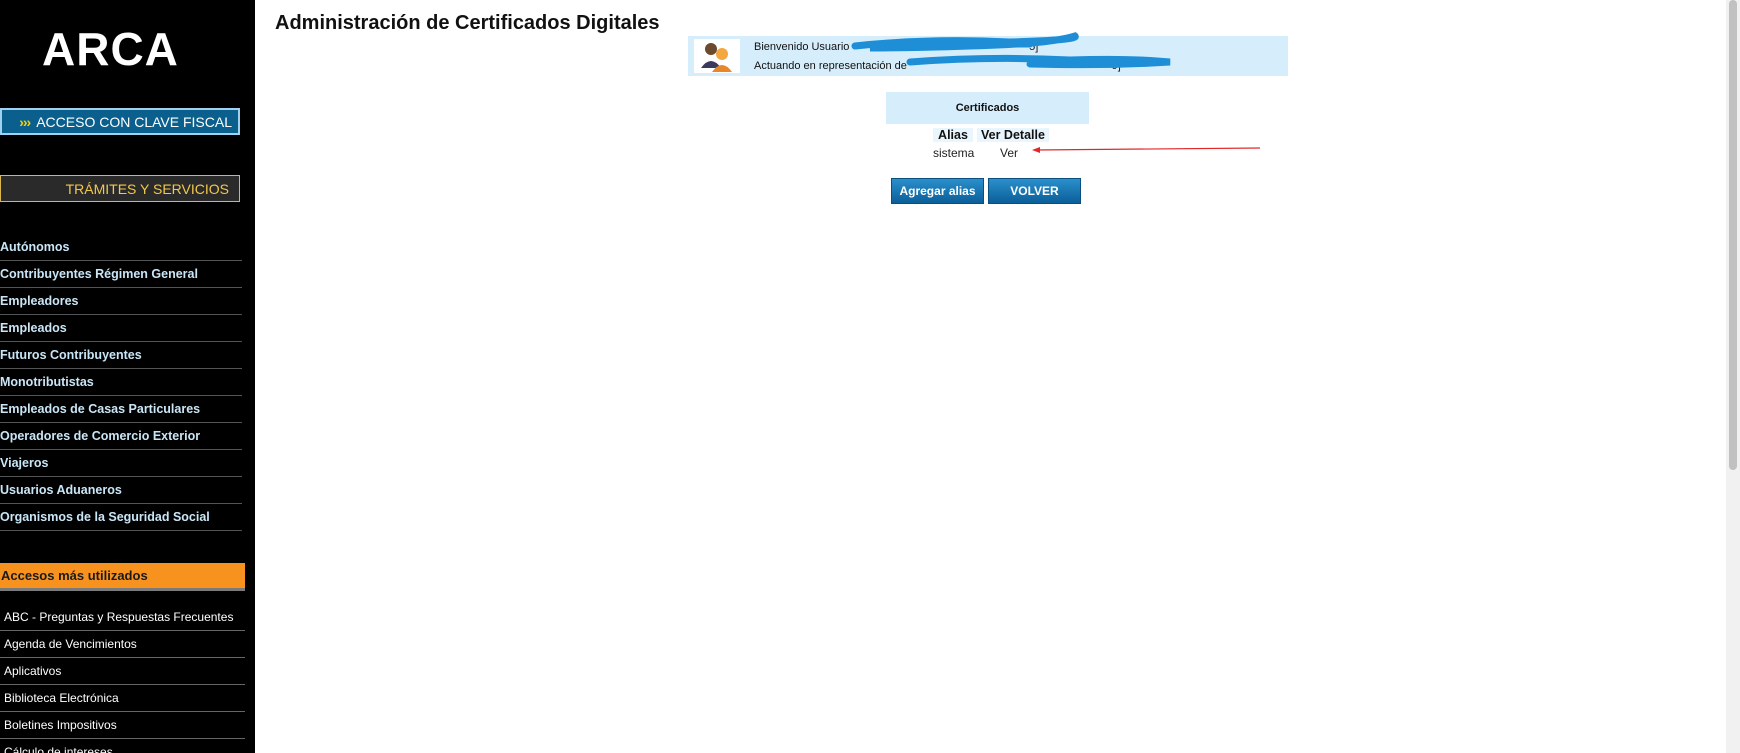 The image size is (1740, 753). I want to click on redaction-scribble, so click(1011, 50).